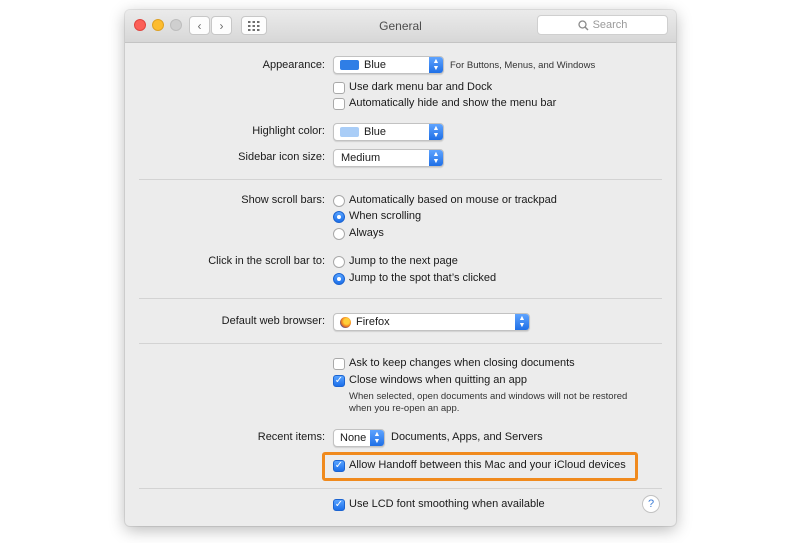 This screenshot has width=800, height=543. What do you see at coordinates (349, 132) in the screenshot?
I see `highlight-swatch` at bounding box center [349, 132].